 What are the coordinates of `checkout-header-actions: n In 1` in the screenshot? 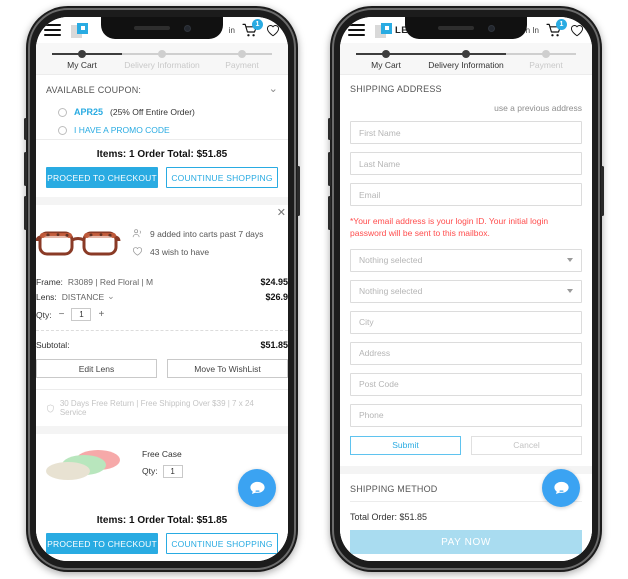 It's located at (555, 28).